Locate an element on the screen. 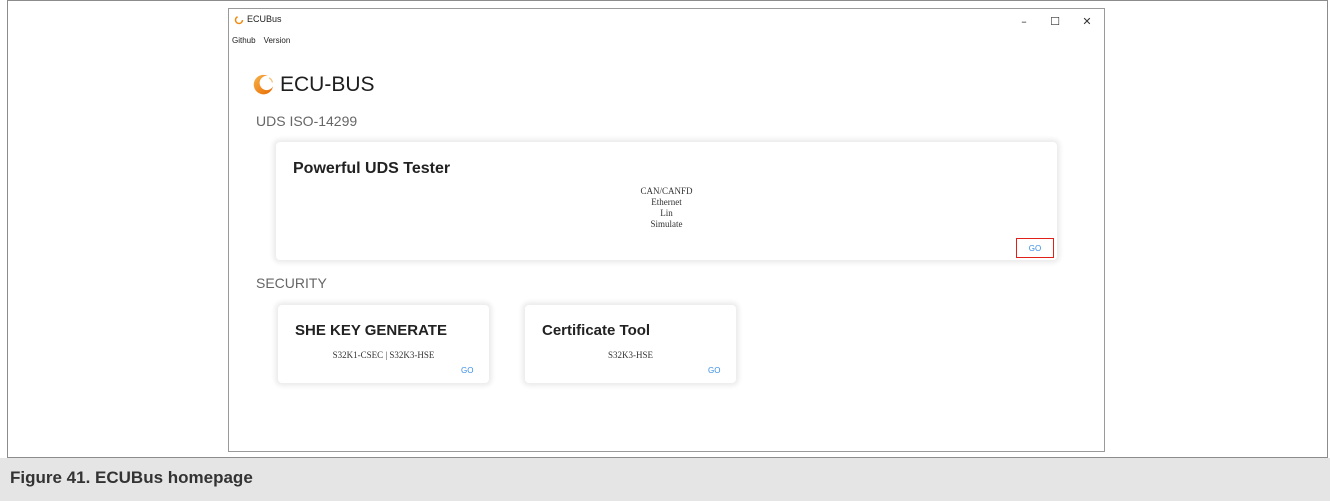 The image size is (1330, 501). feature-item: CAN/CANFD is located at coordinates (666, 191).